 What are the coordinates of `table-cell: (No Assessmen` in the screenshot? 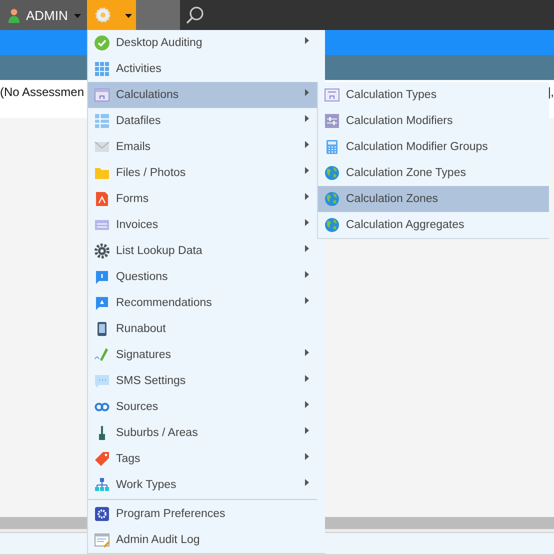 It's located at (42, 92).